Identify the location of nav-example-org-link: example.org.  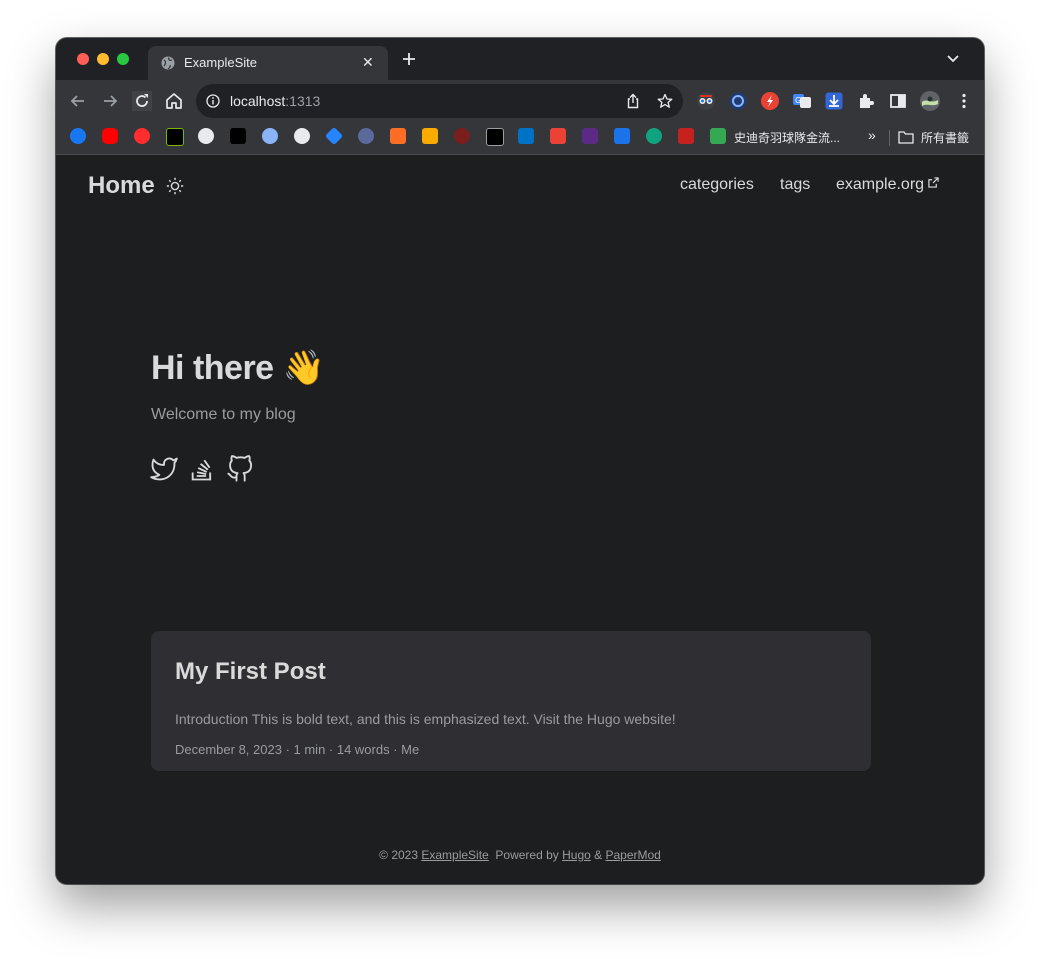
(887, 185).